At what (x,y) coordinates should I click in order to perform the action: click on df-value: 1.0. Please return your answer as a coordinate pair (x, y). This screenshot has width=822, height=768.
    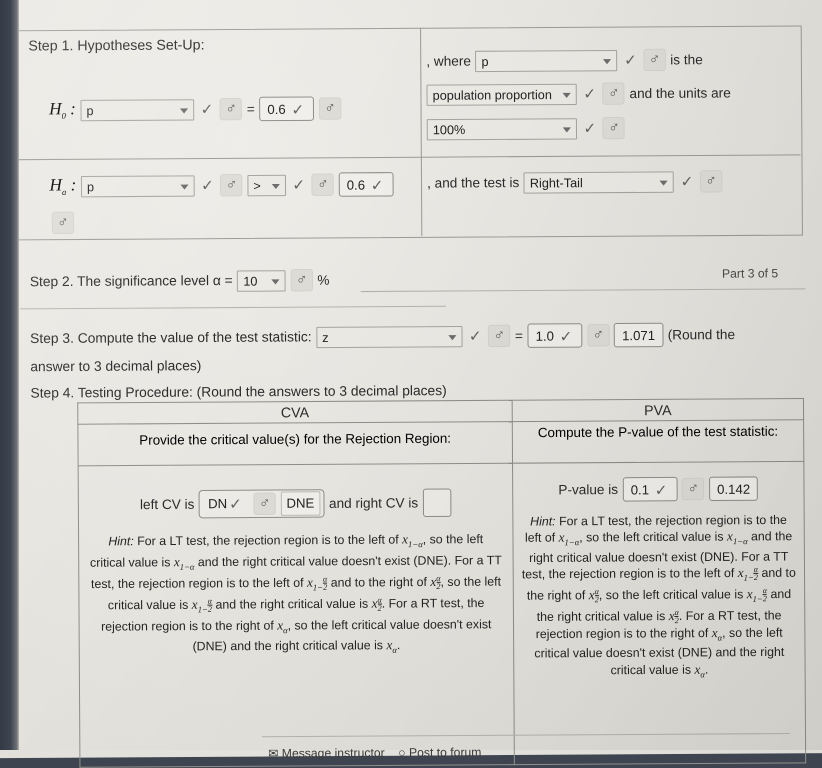
    Looking at the image, I should click on (544, 336).